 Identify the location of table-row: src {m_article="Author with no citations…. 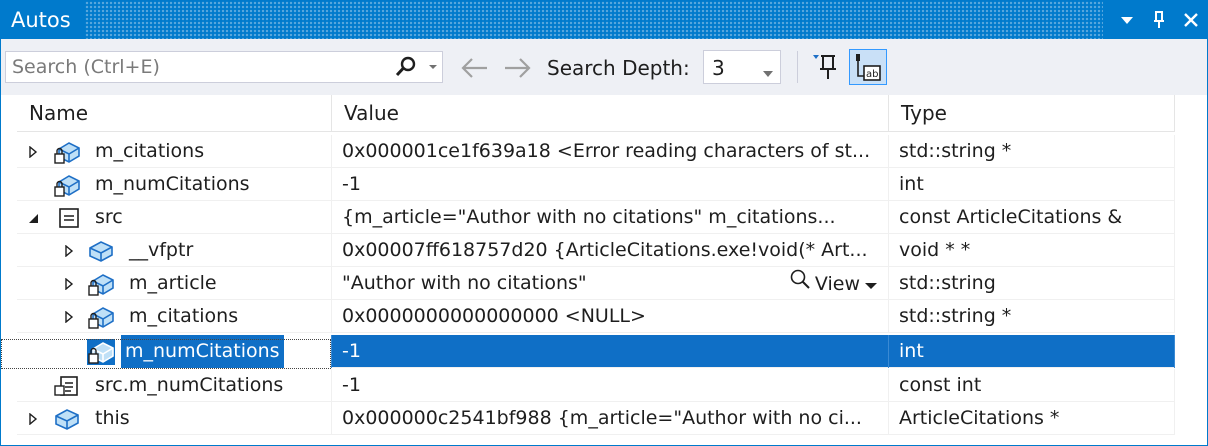
(596, 217).